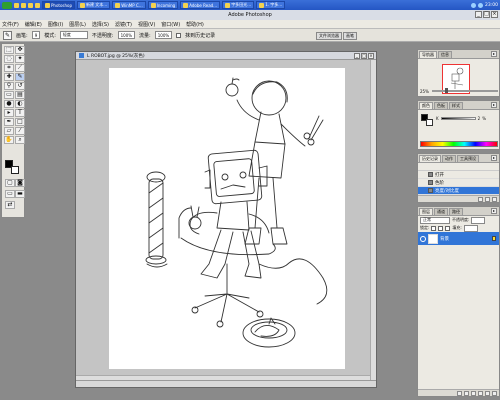  What do you see at coordinates (170, 24) in the screenshot?
I see `menu-window: 窗口(W)` at bounding box center [170, 24].